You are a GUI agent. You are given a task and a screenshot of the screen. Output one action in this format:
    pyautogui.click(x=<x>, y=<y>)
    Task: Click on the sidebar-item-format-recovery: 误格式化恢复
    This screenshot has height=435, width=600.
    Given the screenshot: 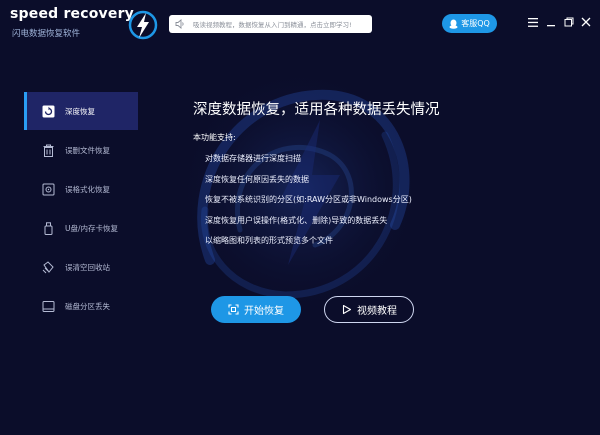 What is the action you would take?
    pyautogui.click(x=81, y=189)
    